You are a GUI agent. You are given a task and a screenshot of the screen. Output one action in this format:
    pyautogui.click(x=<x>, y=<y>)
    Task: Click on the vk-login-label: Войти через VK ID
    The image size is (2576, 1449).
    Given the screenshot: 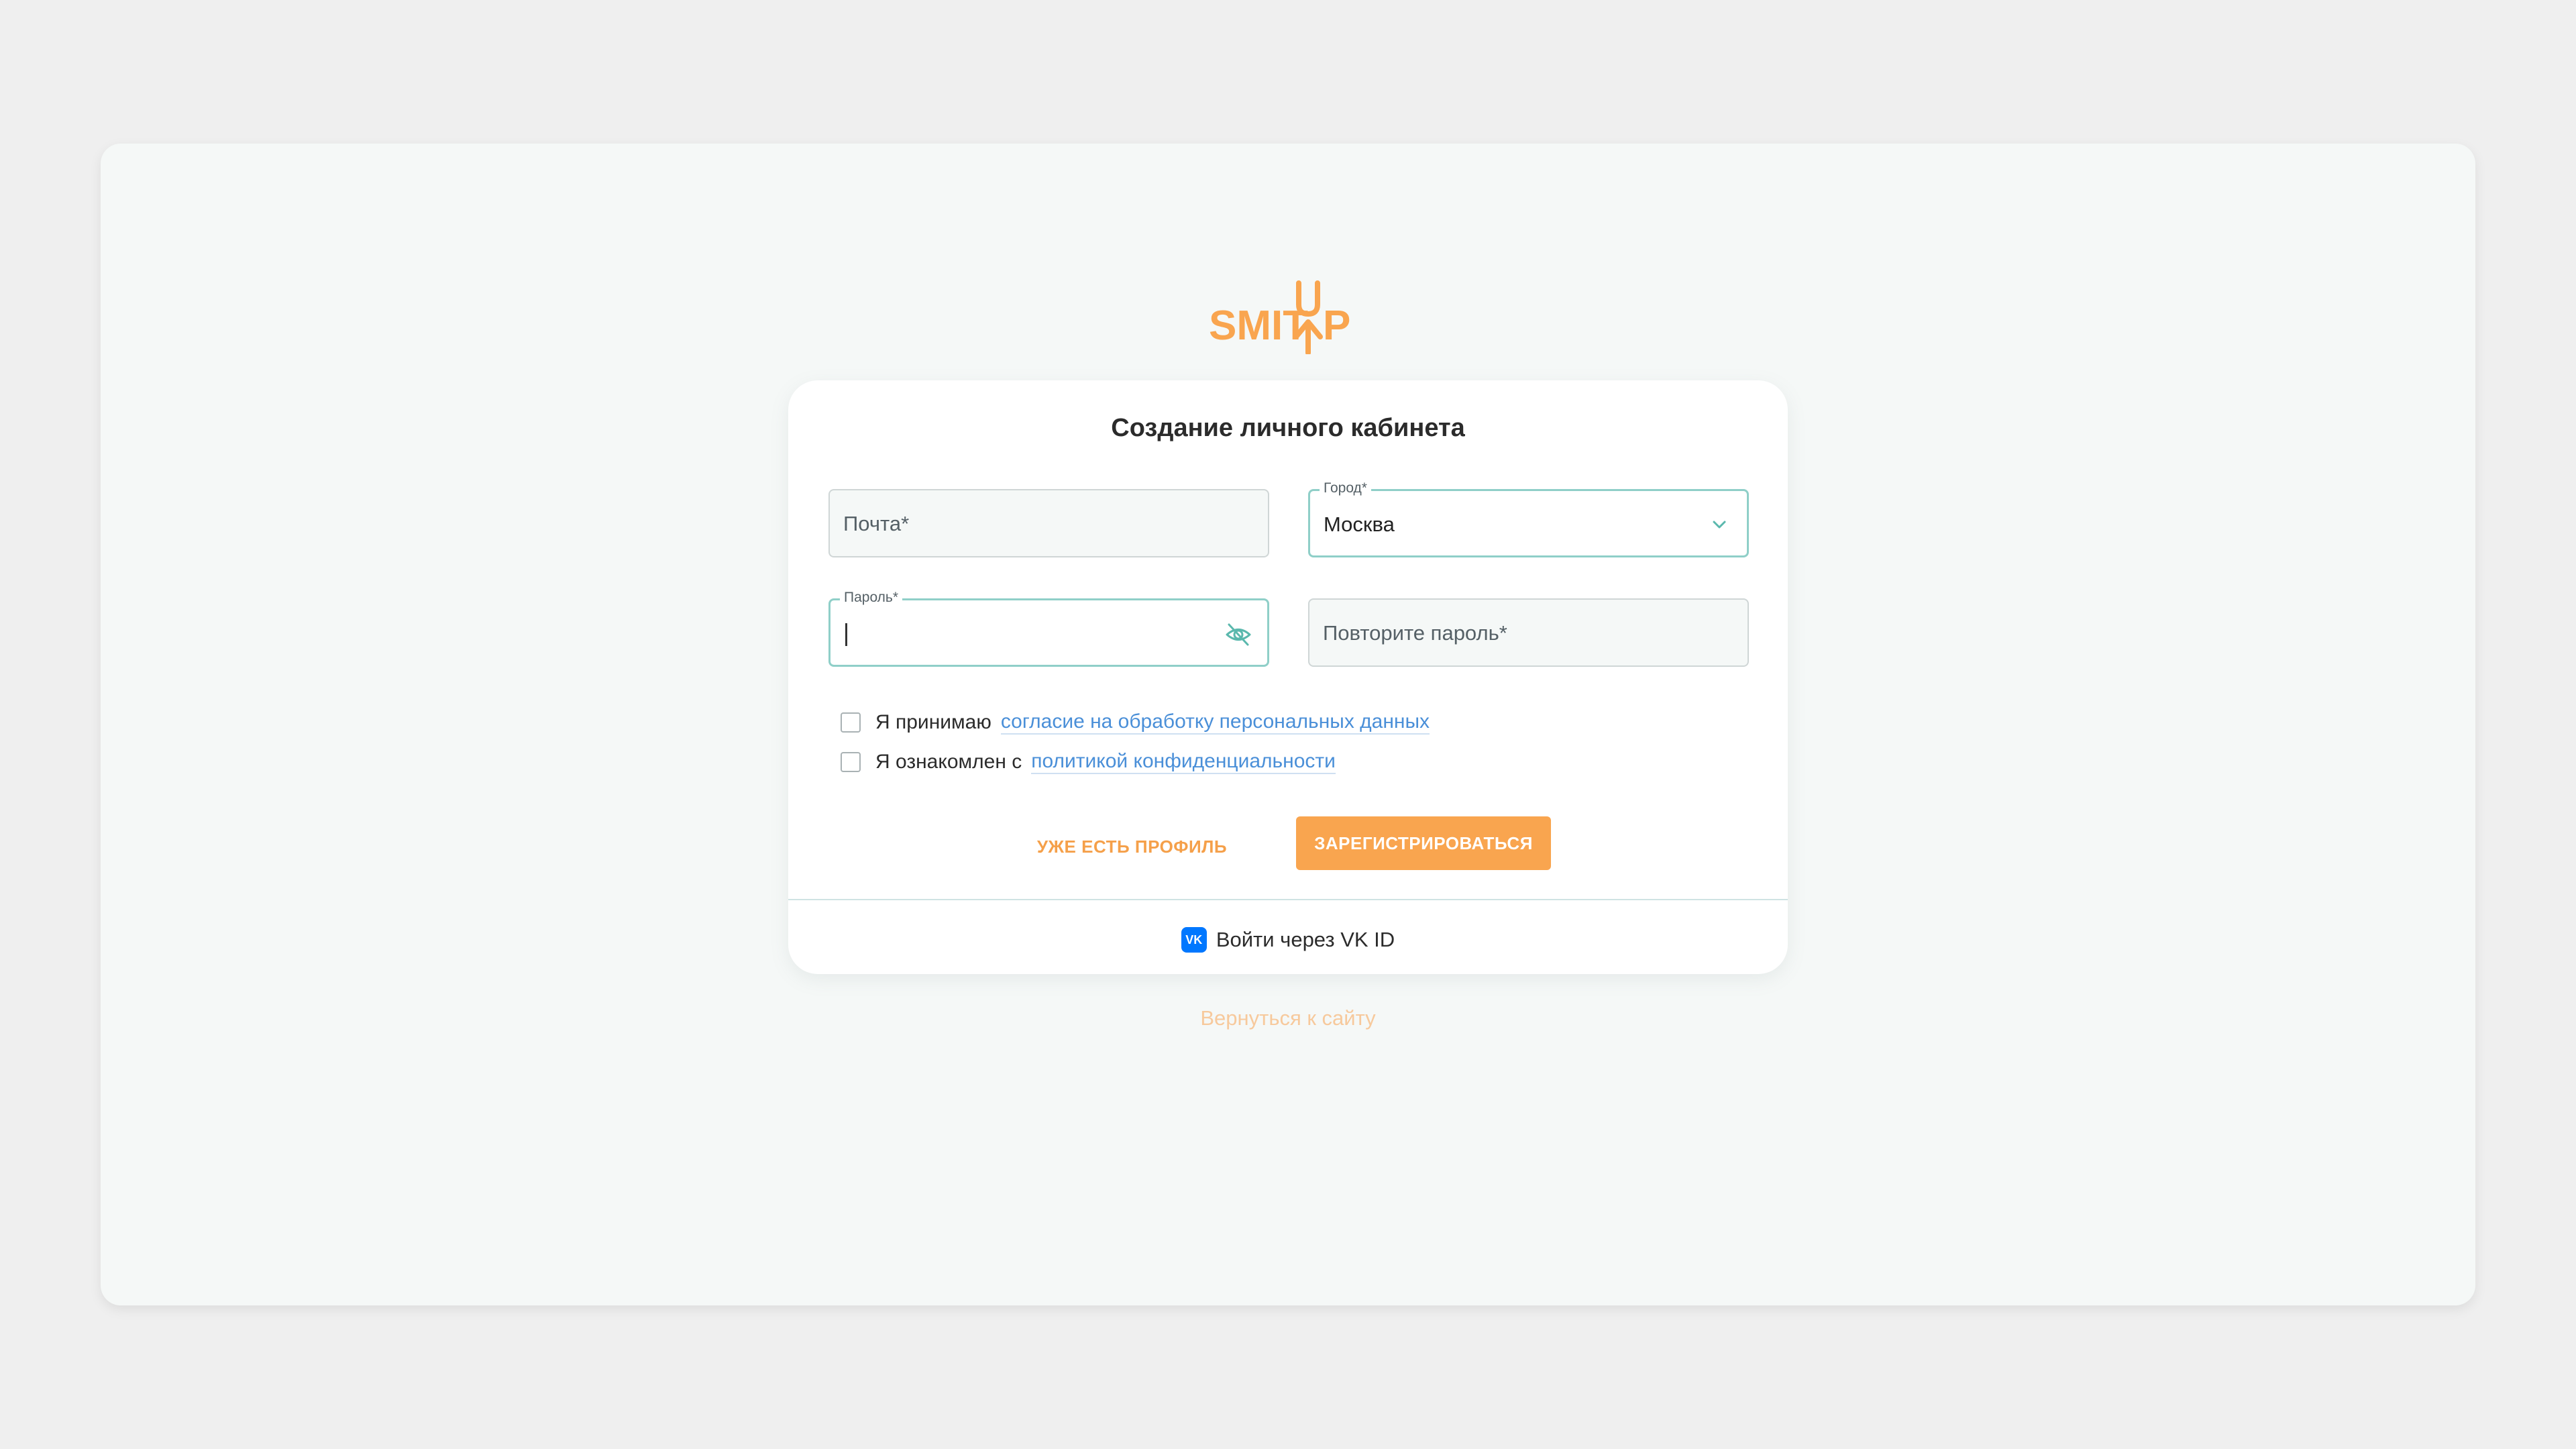 What is the action you would take?
    pyautogui.click(x=1305, y=939)
    